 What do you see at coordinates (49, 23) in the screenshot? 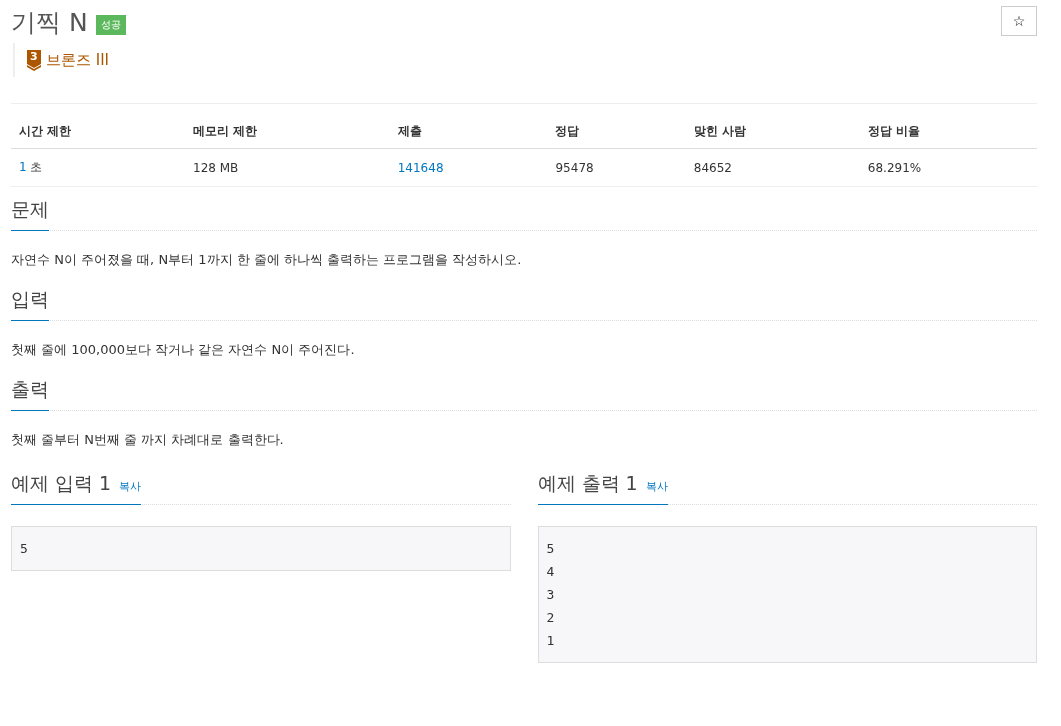
I see `problem-title: 기찍 N` at bounding box center [49, 23].